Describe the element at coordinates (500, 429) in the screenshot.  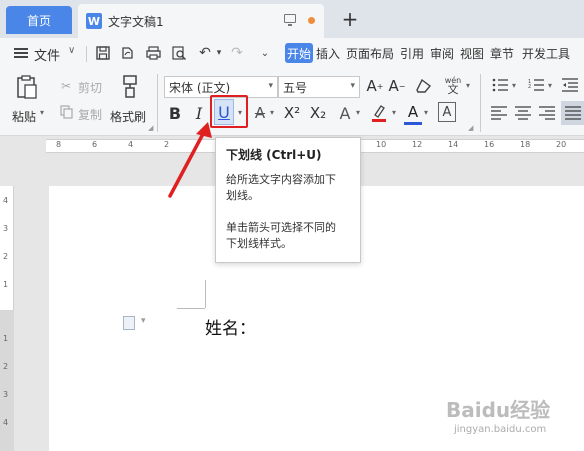
I see `baidu-watermark-url: jingyan.baidu.com` at that location.